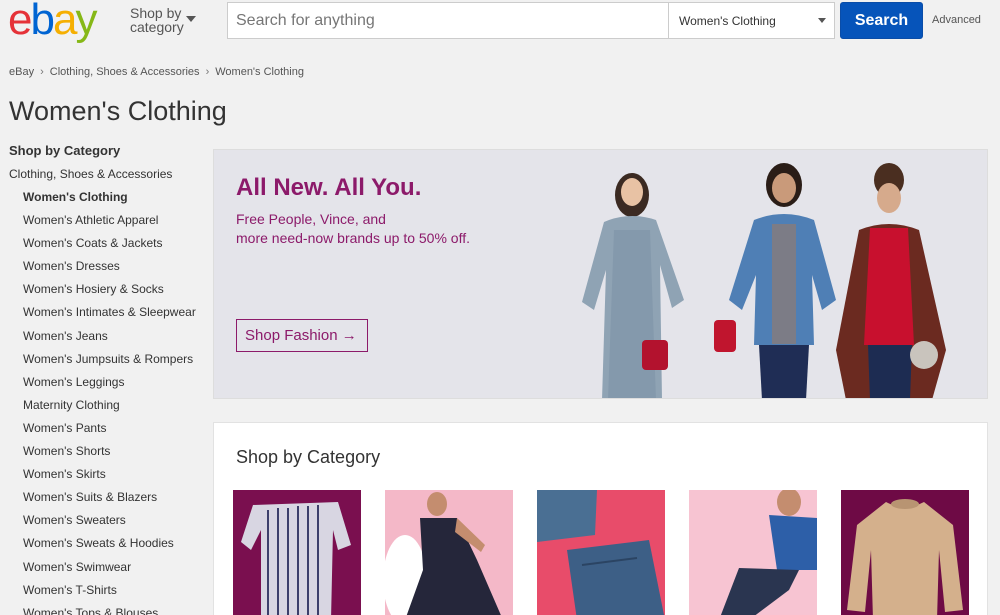  What do you see at coordinates (157, 27) in the screenshot?
I see `category-label: category` at bounding box center [157, 27].